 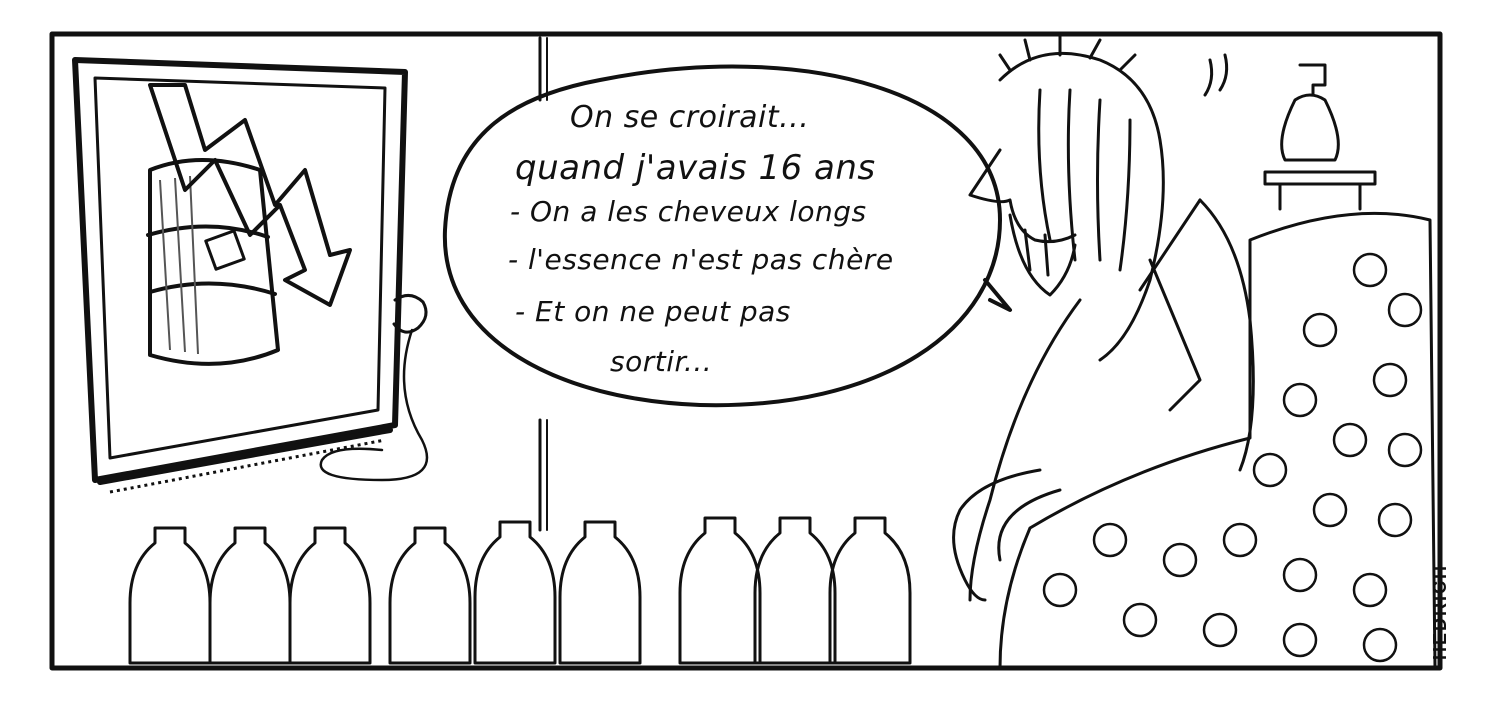 What do you see at coordinates (688, 211) in the screenshot?
I see `bubble-line-3: - On a les cheveux longs` at bounding box center [688, 211].